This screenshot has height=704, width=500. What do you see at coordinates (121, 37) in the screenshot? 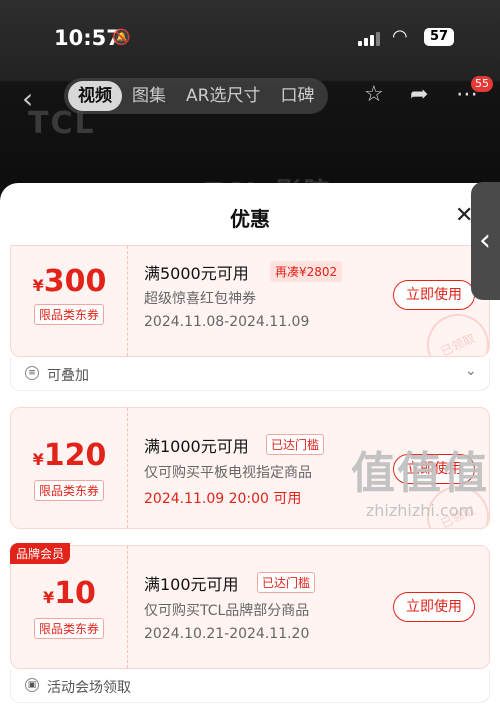
I see `bell-muted-icon: 🔕` at bounding box center [121, 37].